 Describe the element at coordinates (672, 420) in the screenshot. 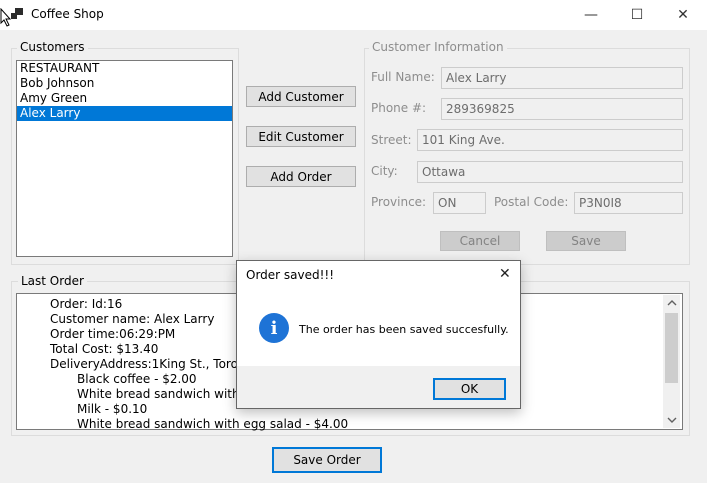

I see `scroll-down-icon` at that location.